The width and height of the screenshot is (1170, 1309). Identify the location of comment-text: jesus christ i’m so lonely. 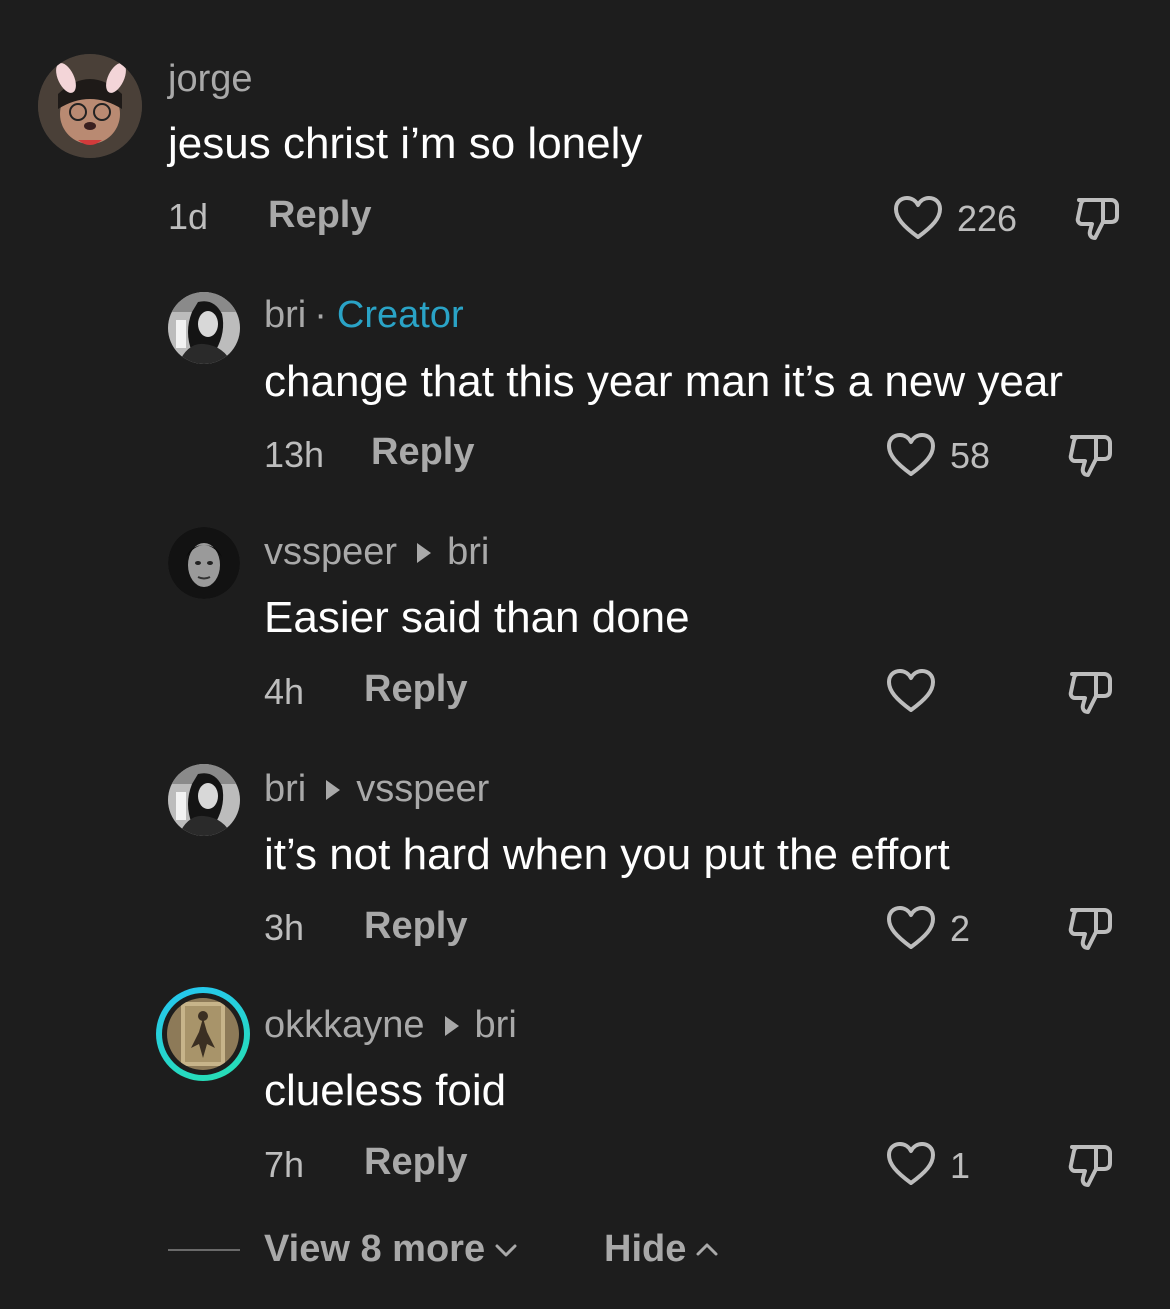
(405, 143).